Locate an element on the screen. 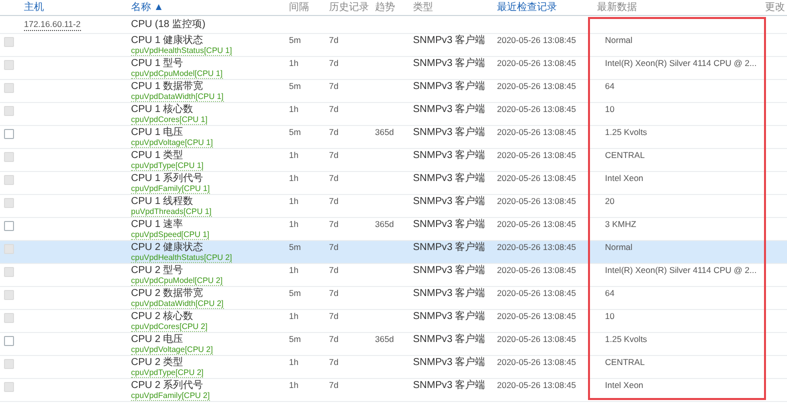 This screenshot has height=410, width=787. item-key-link: cpuVpdVoltage[CPU 1] is located at coordinates (172, 143).